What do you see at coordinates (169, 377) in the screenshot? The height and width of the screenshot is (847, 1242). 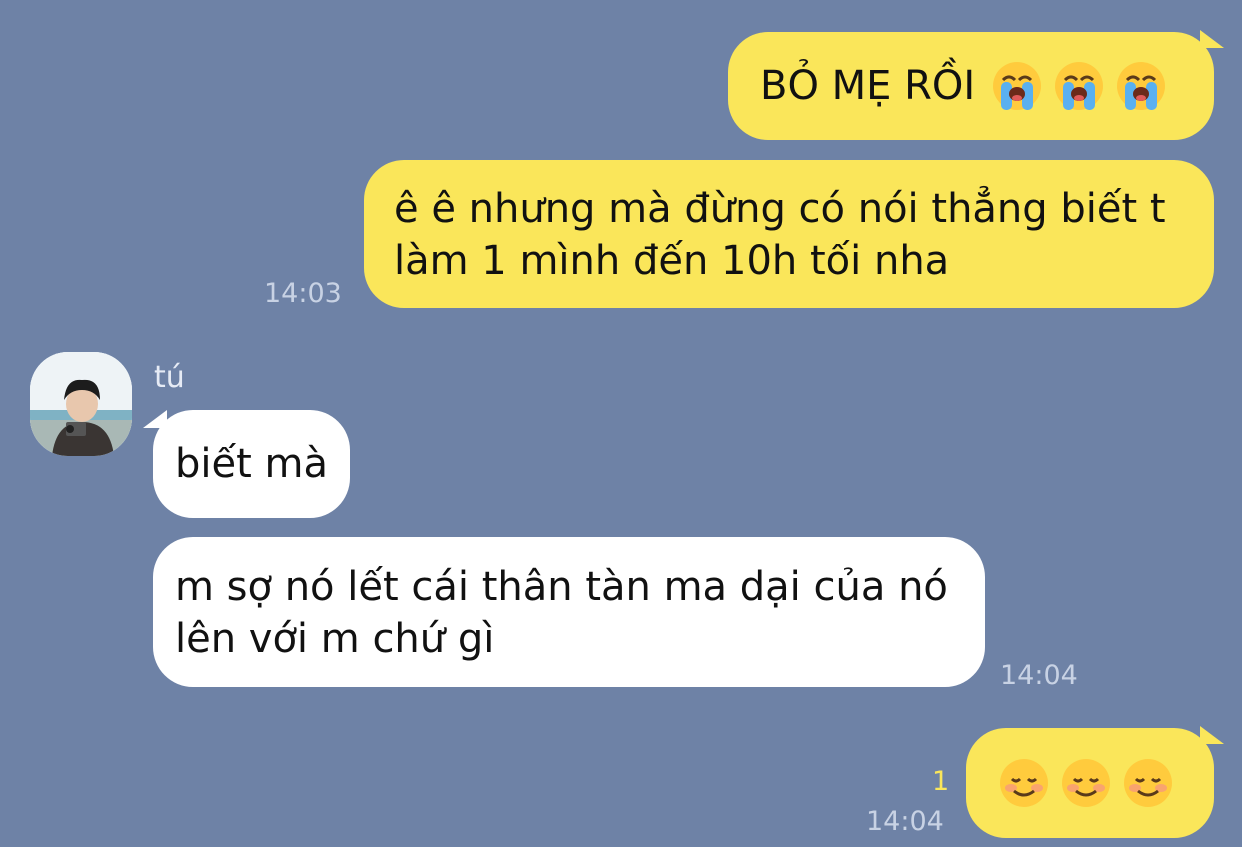 I see `sender-name: tú` at bounding box center [169, 377].